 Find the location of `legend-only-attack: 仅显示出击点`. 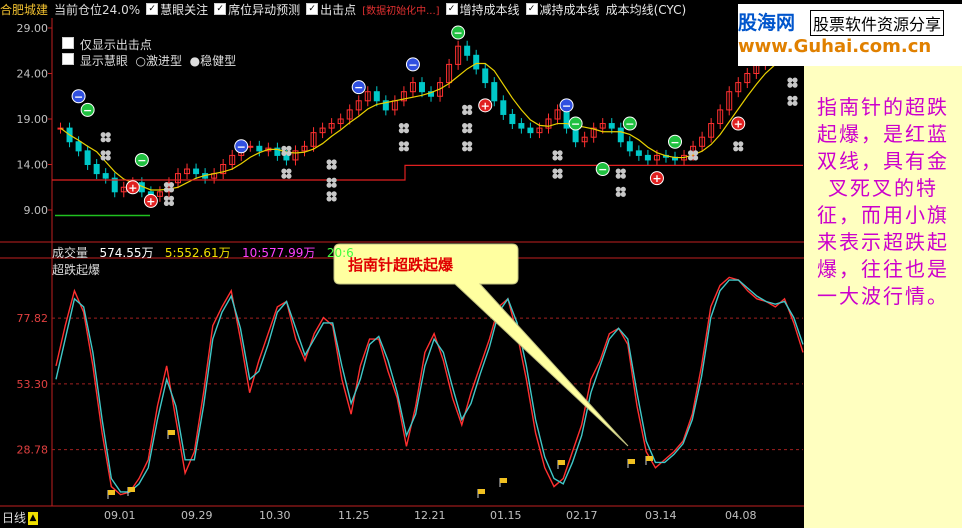

legend-only-attack: 仅显示出击点 is located at coordinates (107, 44).